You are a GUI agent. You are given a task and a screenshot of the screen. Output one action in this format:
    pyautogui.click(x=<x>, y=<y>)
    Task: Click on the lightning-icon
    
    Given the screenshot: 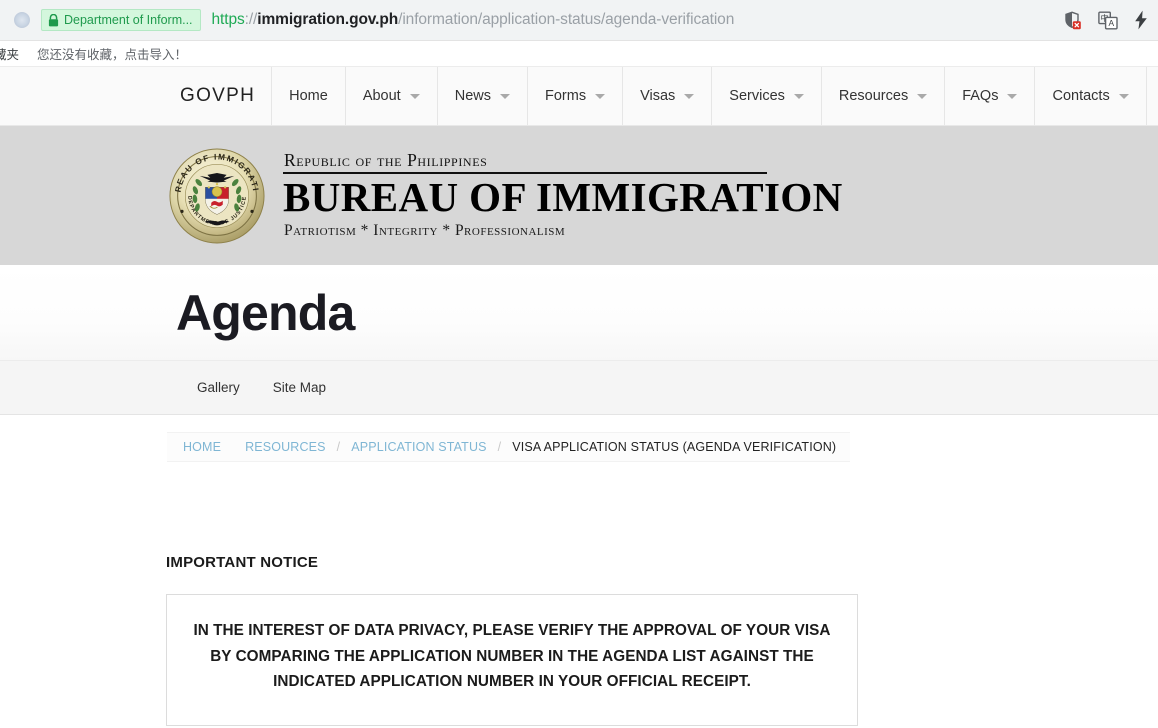 What is the action you would take?
    pyautogui.click(x=1141, y=20)
    